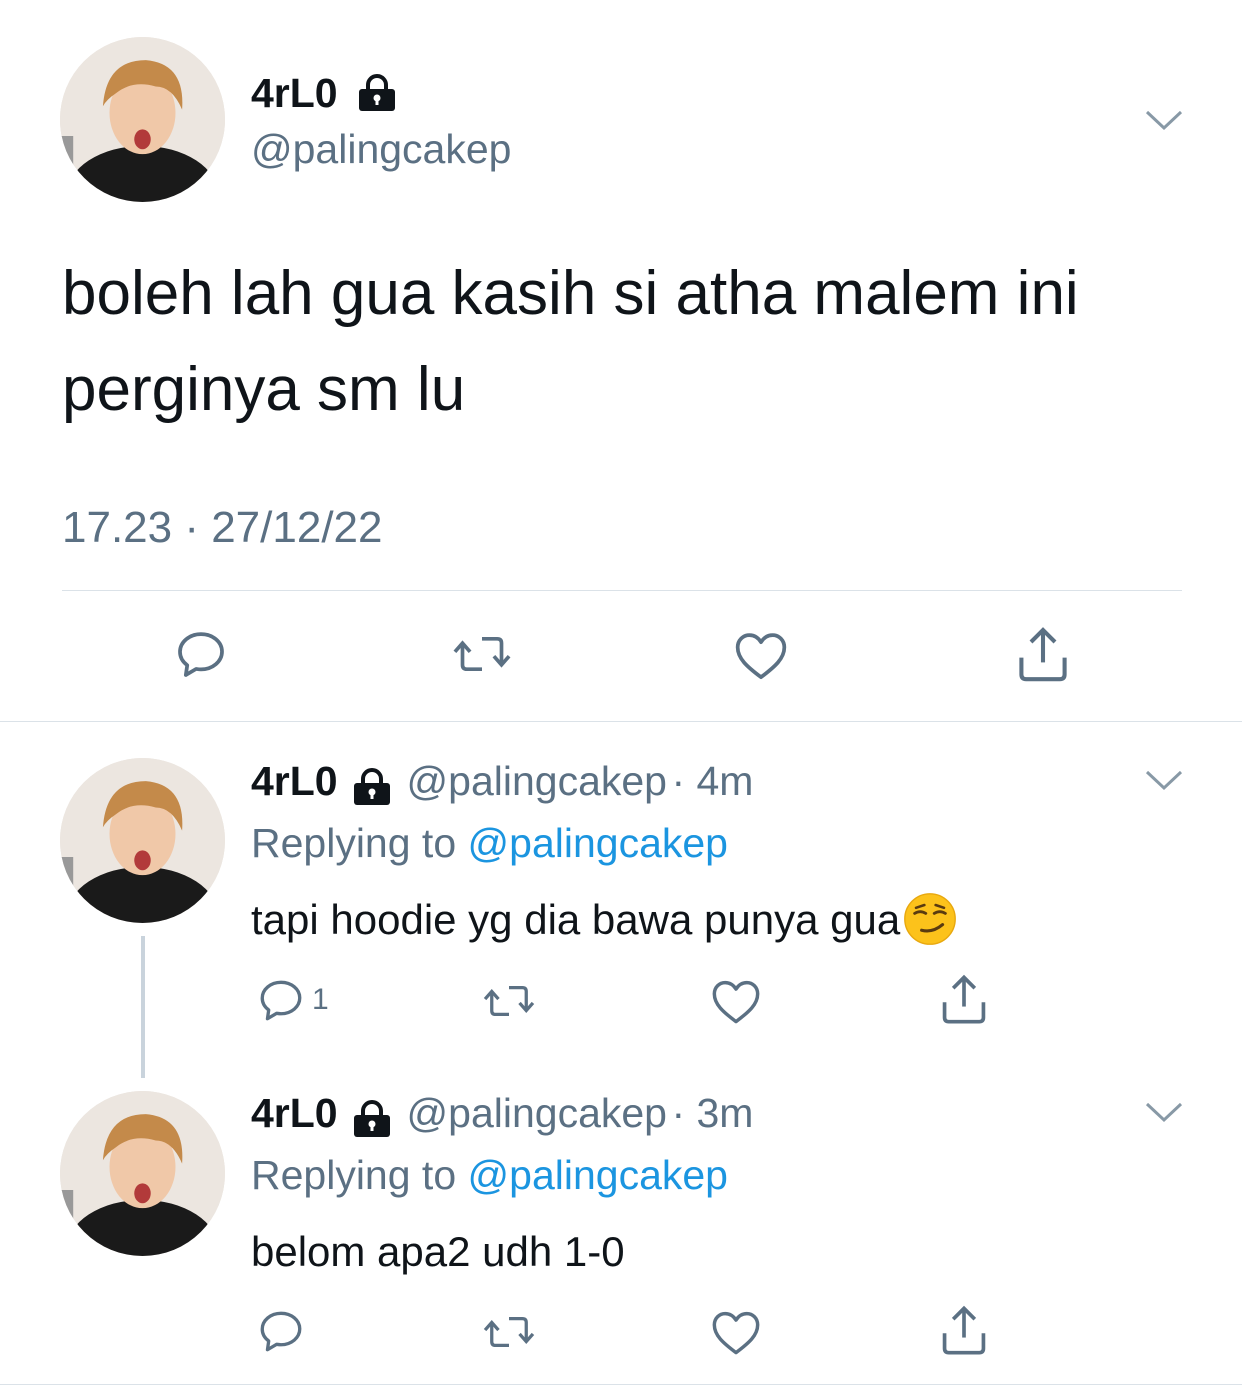 Image resolution: width=1242 pixels, height=1387 pixels. Describe the element at coordinates (930, 919) in the screenshot. I see `smirking-face-emoji` at that location.